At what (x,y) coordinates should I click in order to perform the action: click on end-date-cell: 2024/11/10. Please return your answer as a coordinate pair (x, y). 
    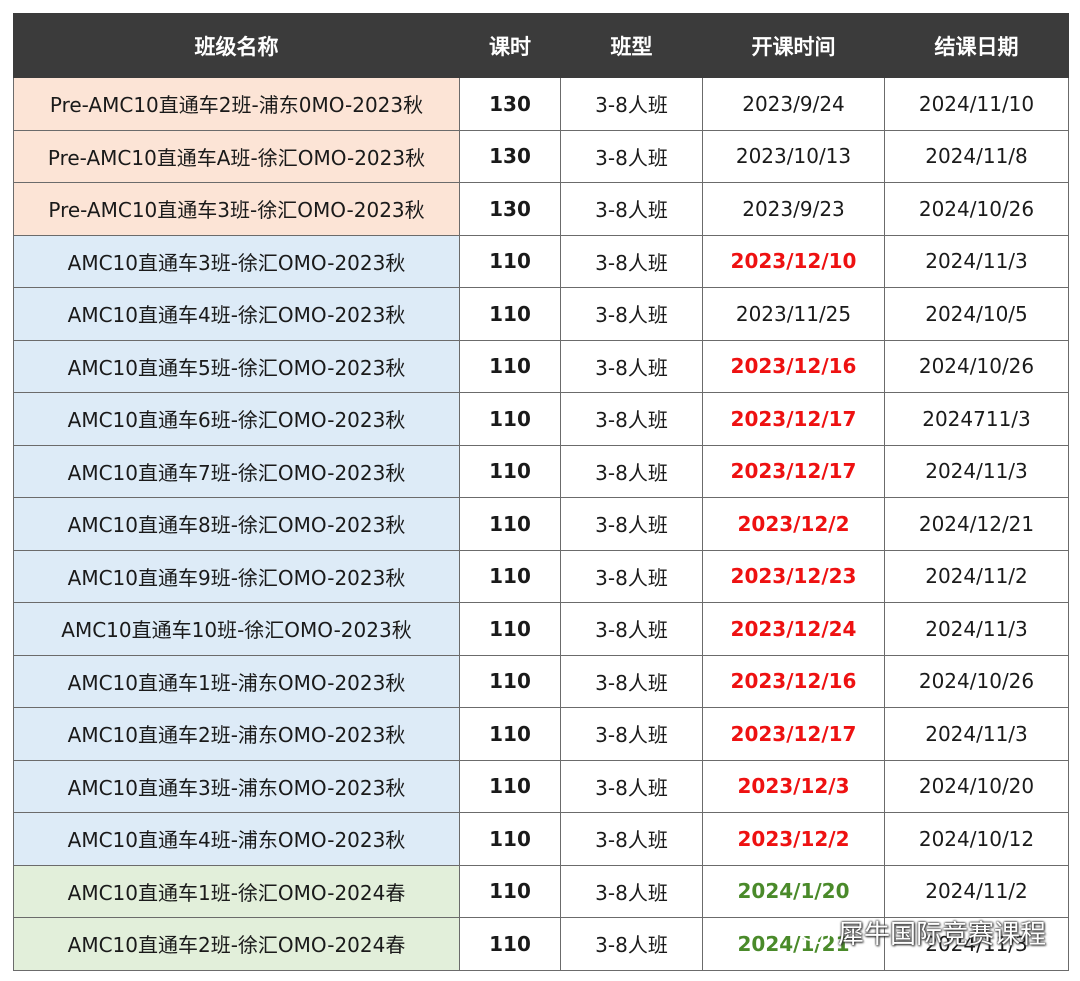
    Looking at the image, I should click on (976, 104).